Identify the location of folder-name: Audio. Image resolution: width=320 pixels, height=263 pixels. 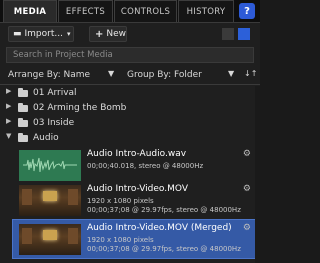
(46, 138).